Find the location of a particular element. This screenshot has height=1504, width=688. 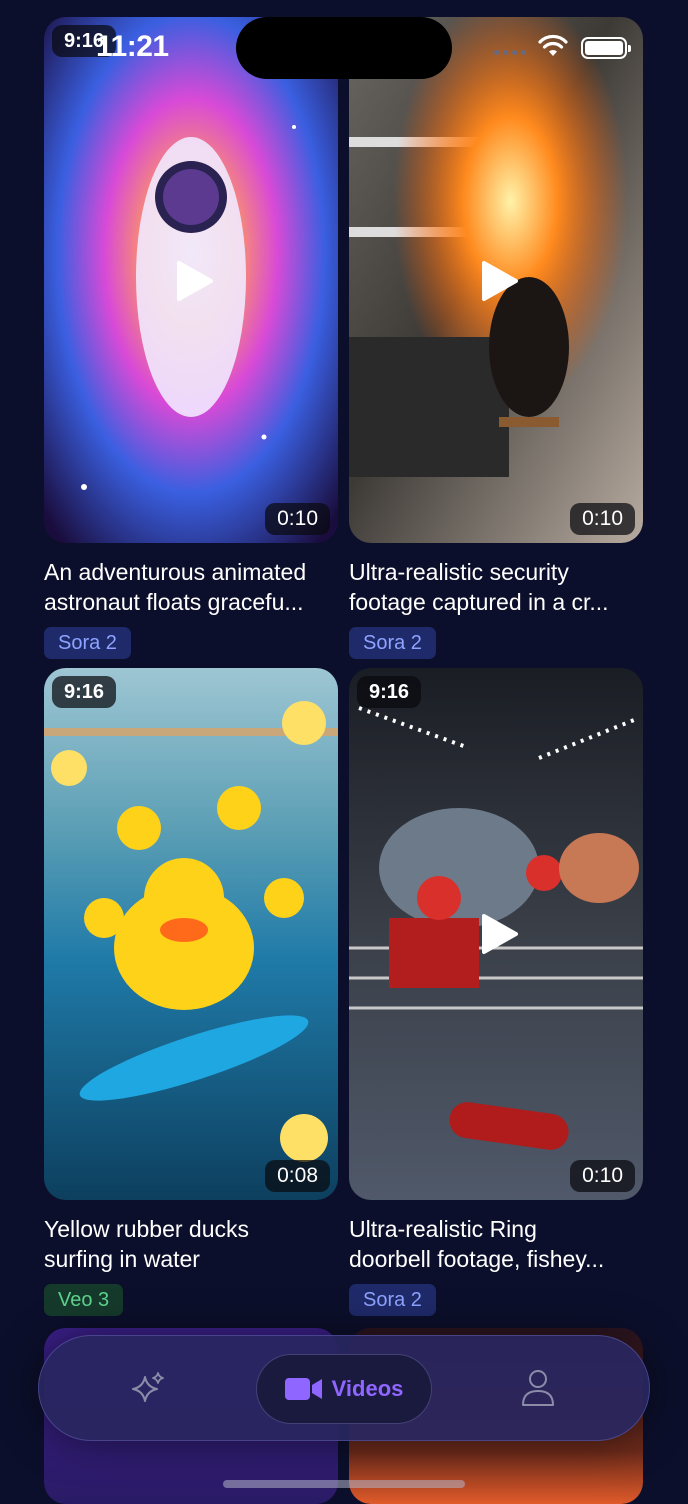

bottom-tab-bar: Videos is located at coordinates (344, 1388).